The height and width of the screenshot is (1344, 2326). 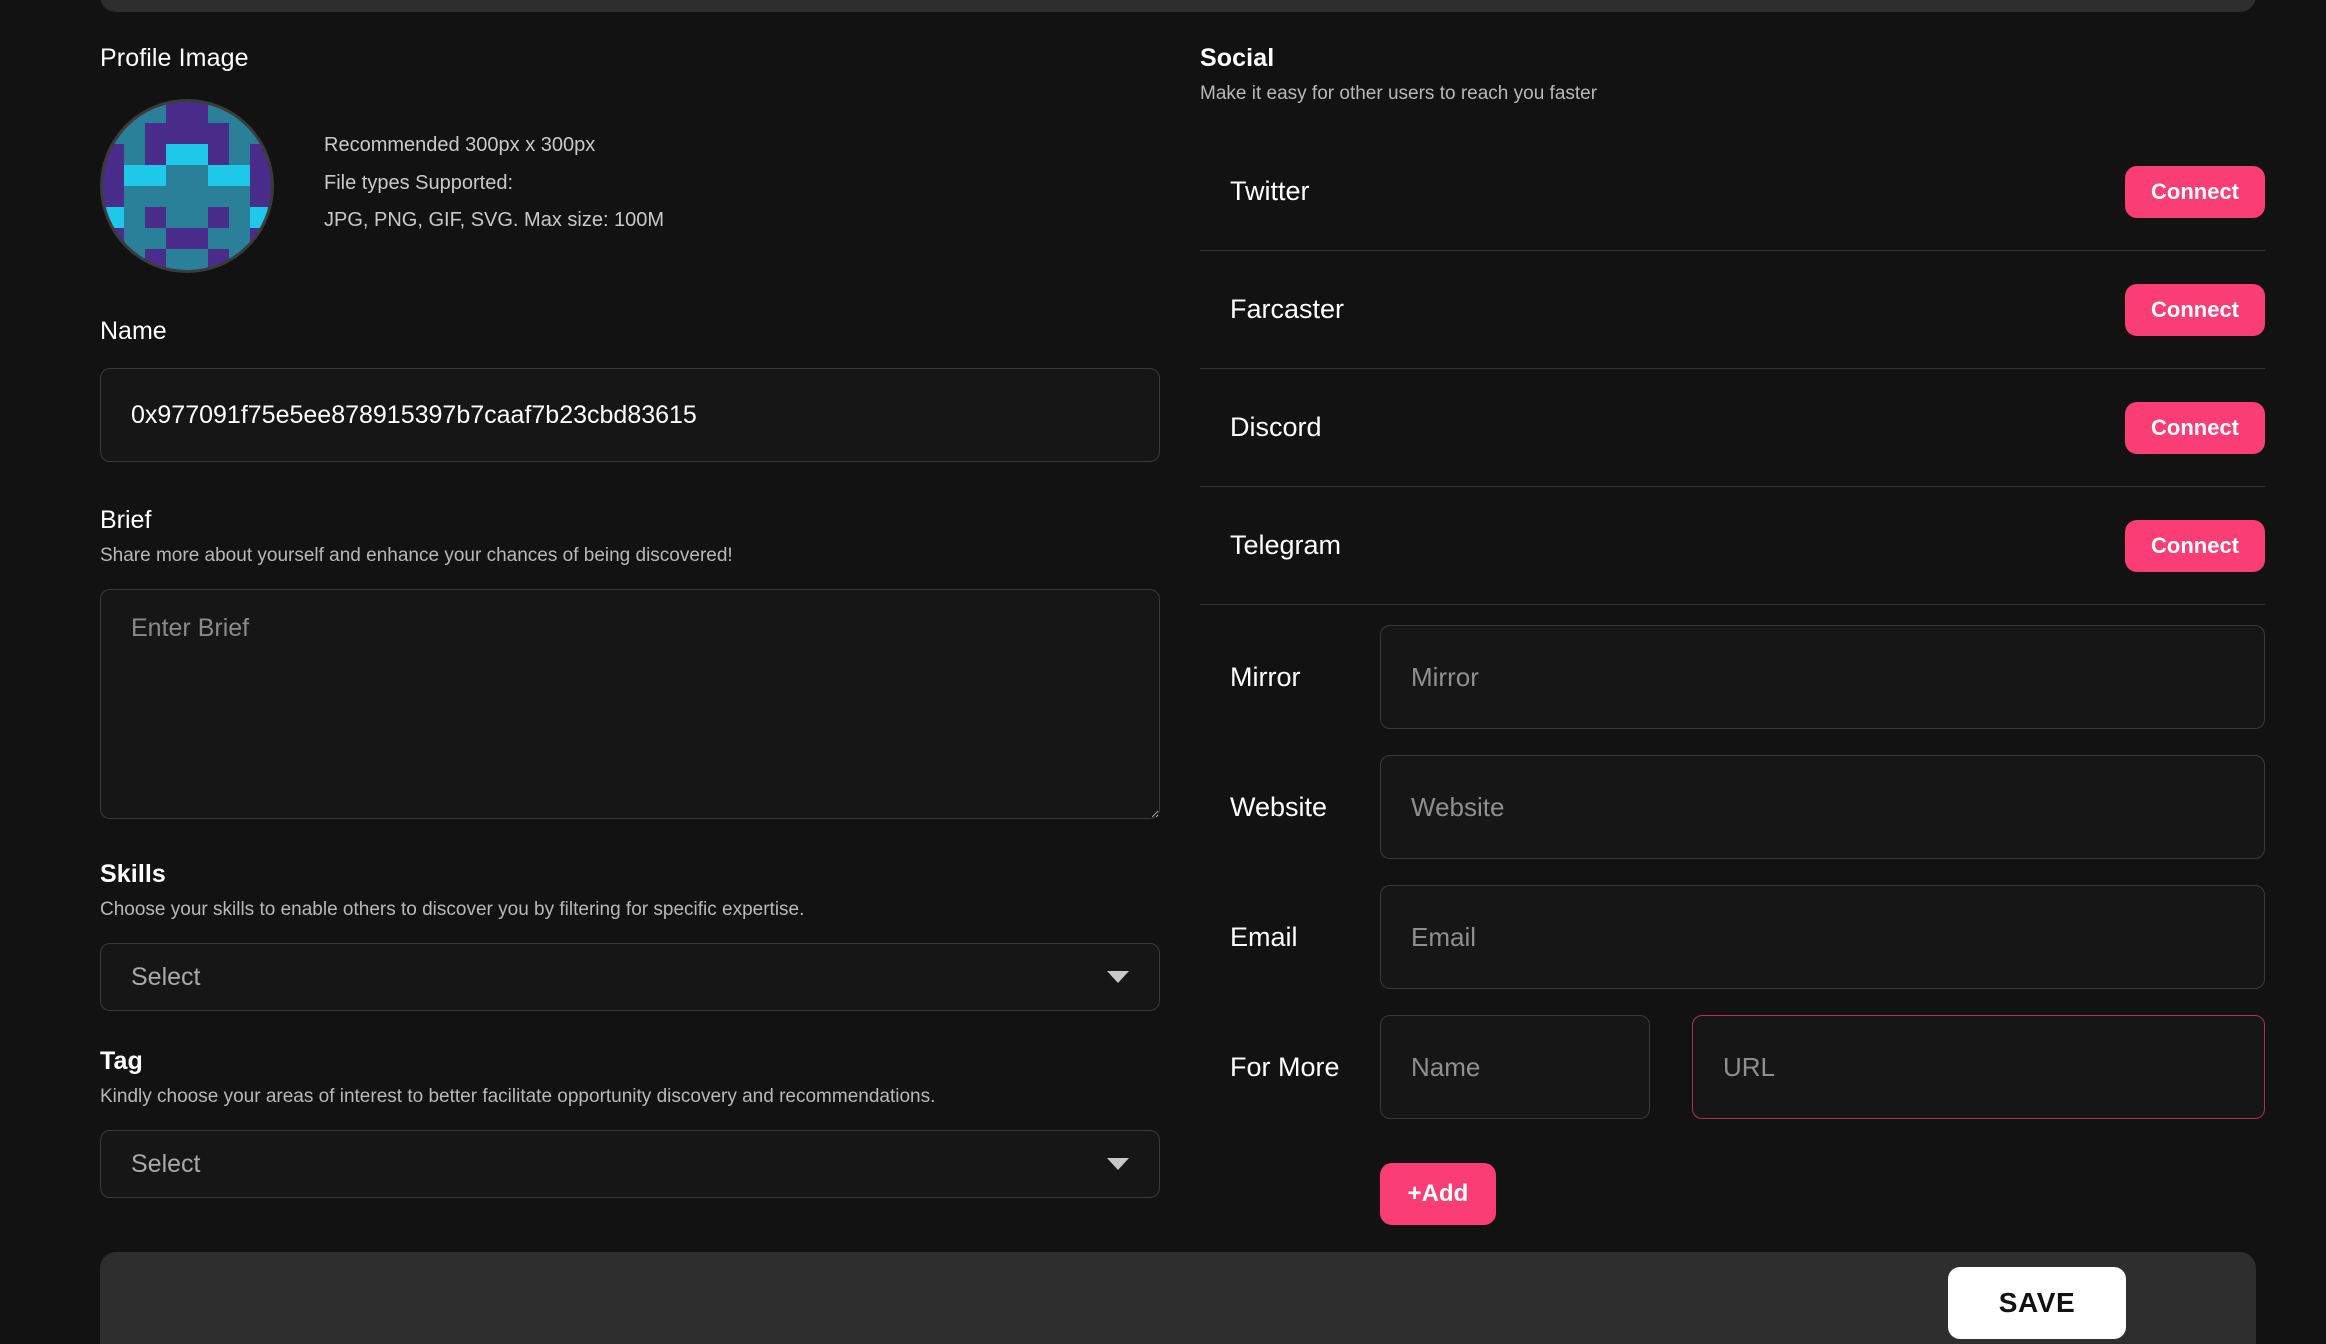 What do you see at coordinates (1732, 428) in the screenshot?
I see `social-row: Discord Connect` at bounding box center [1732, 428].